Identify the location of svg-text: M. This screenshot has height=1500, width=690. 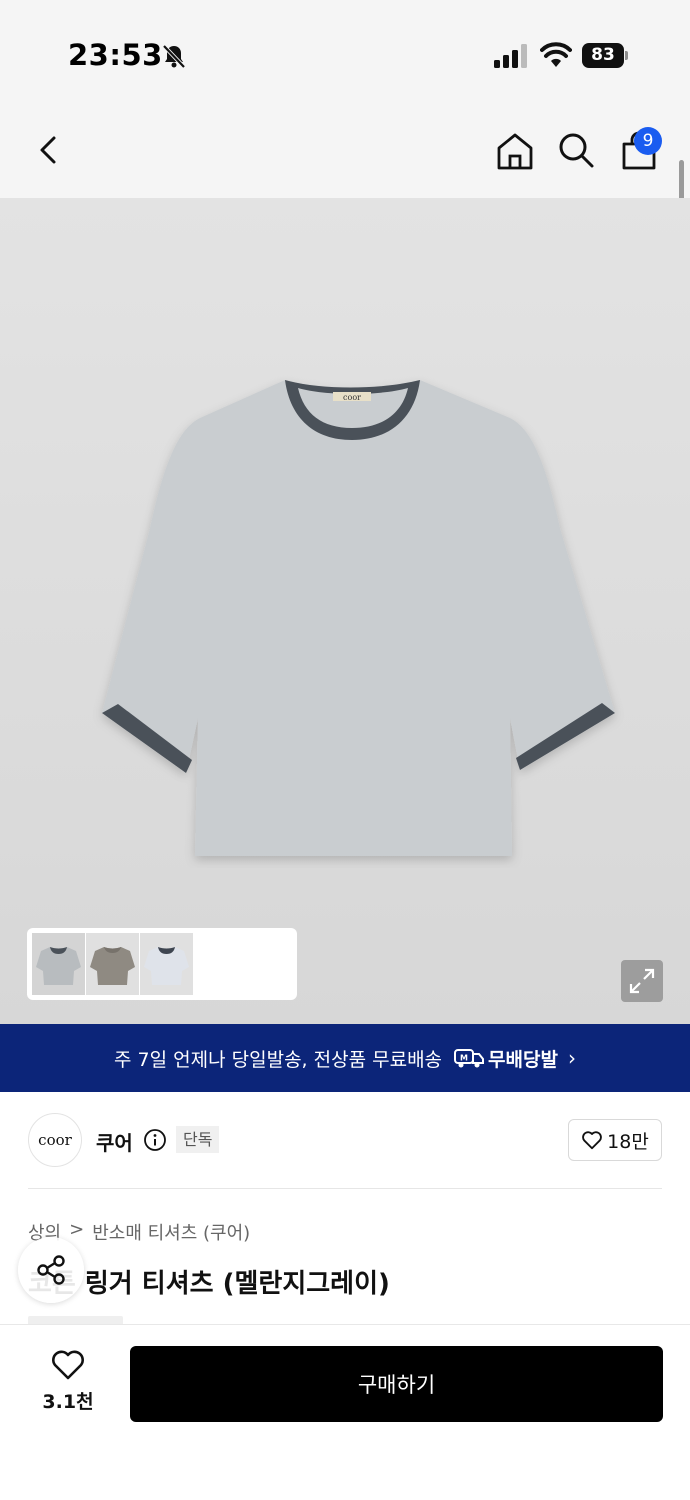
(464, 1058).